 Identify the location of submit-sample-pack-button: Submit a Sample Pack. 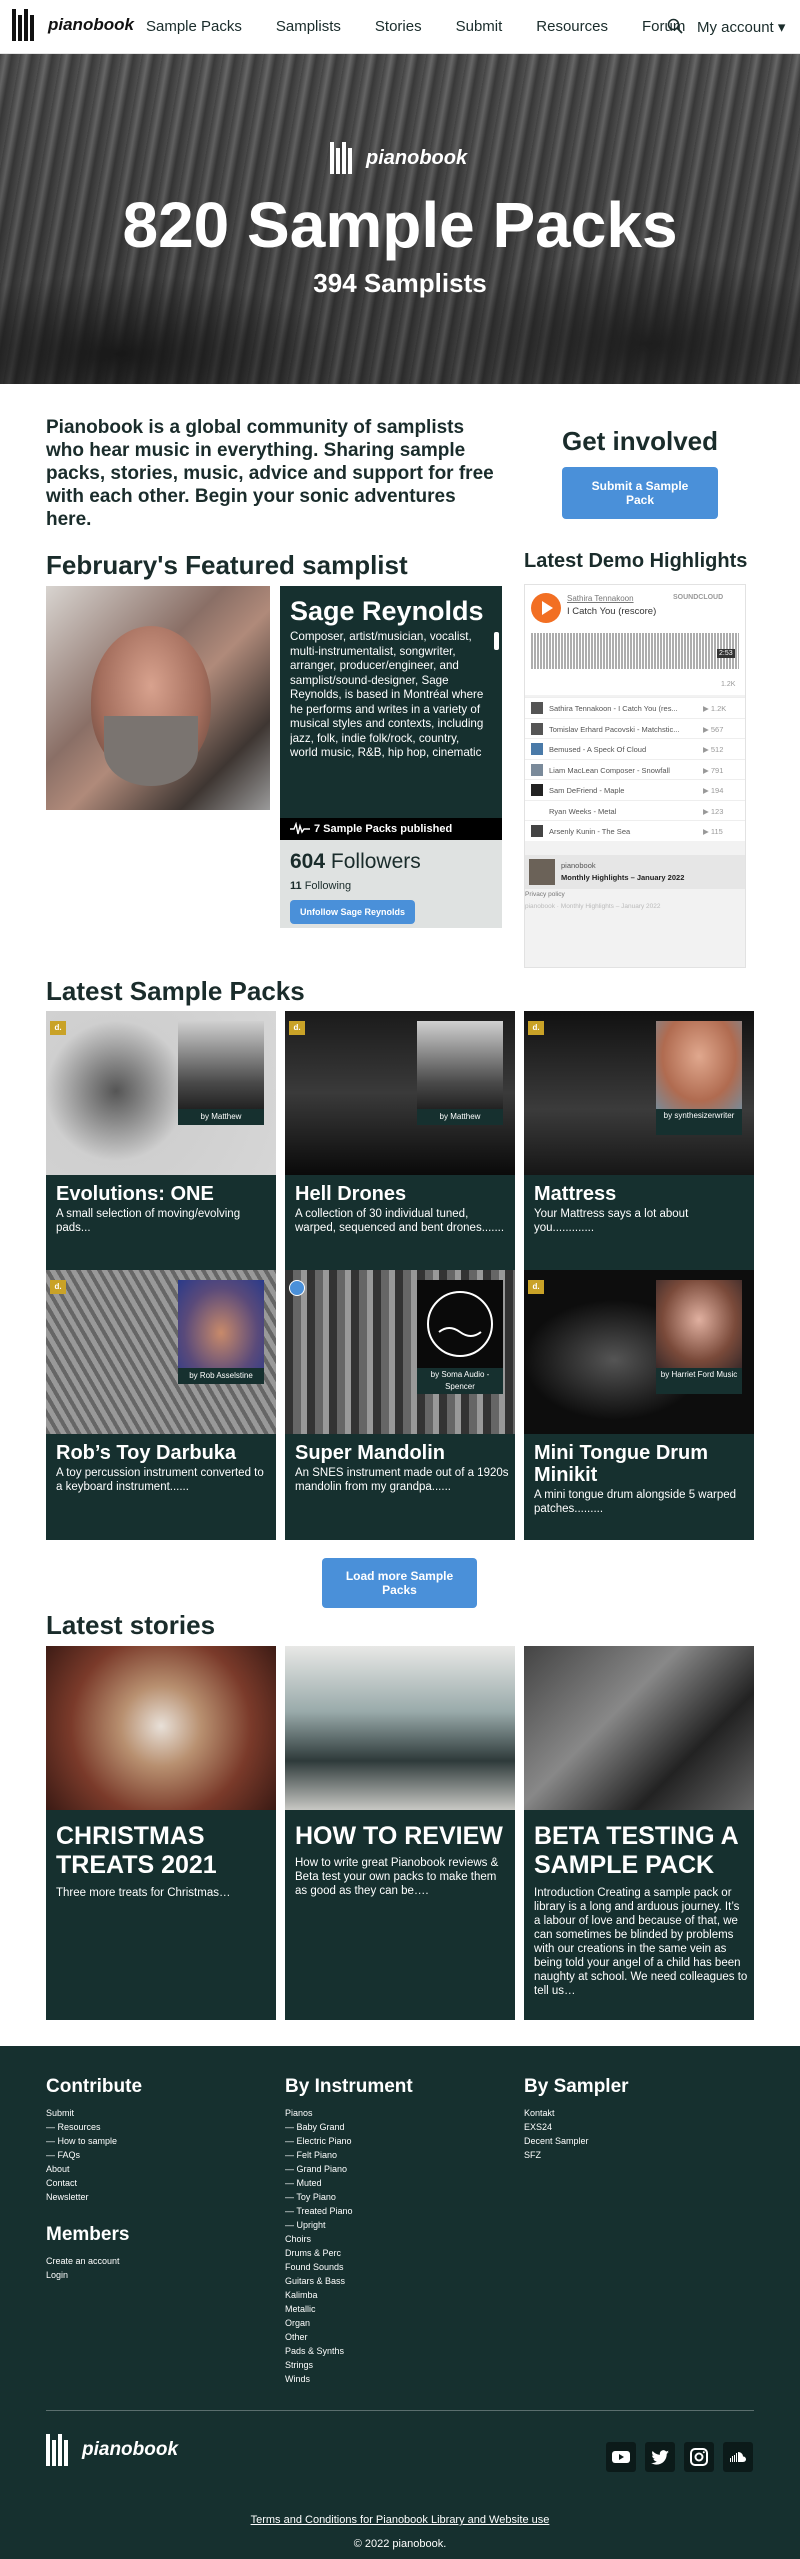
(640, 493).